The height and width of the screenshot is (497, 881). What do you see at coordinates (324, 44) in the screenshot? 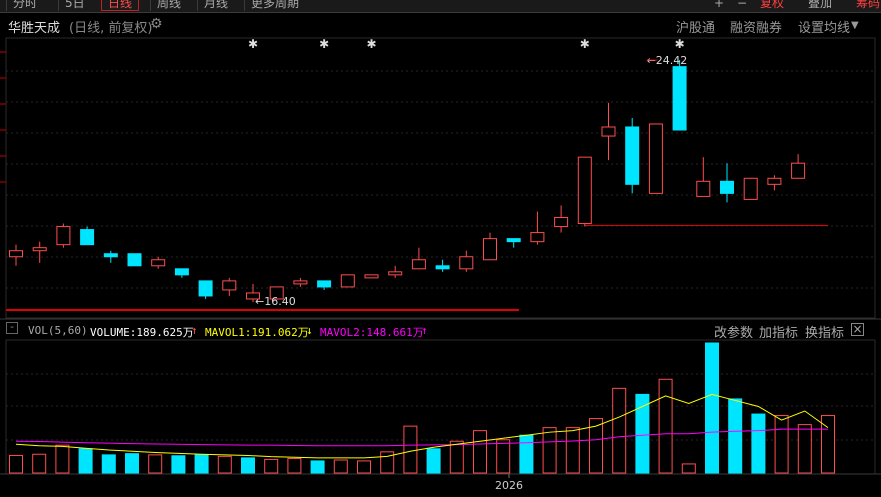
I see `event-star-1: ✱` at bounding box center [324, 44].